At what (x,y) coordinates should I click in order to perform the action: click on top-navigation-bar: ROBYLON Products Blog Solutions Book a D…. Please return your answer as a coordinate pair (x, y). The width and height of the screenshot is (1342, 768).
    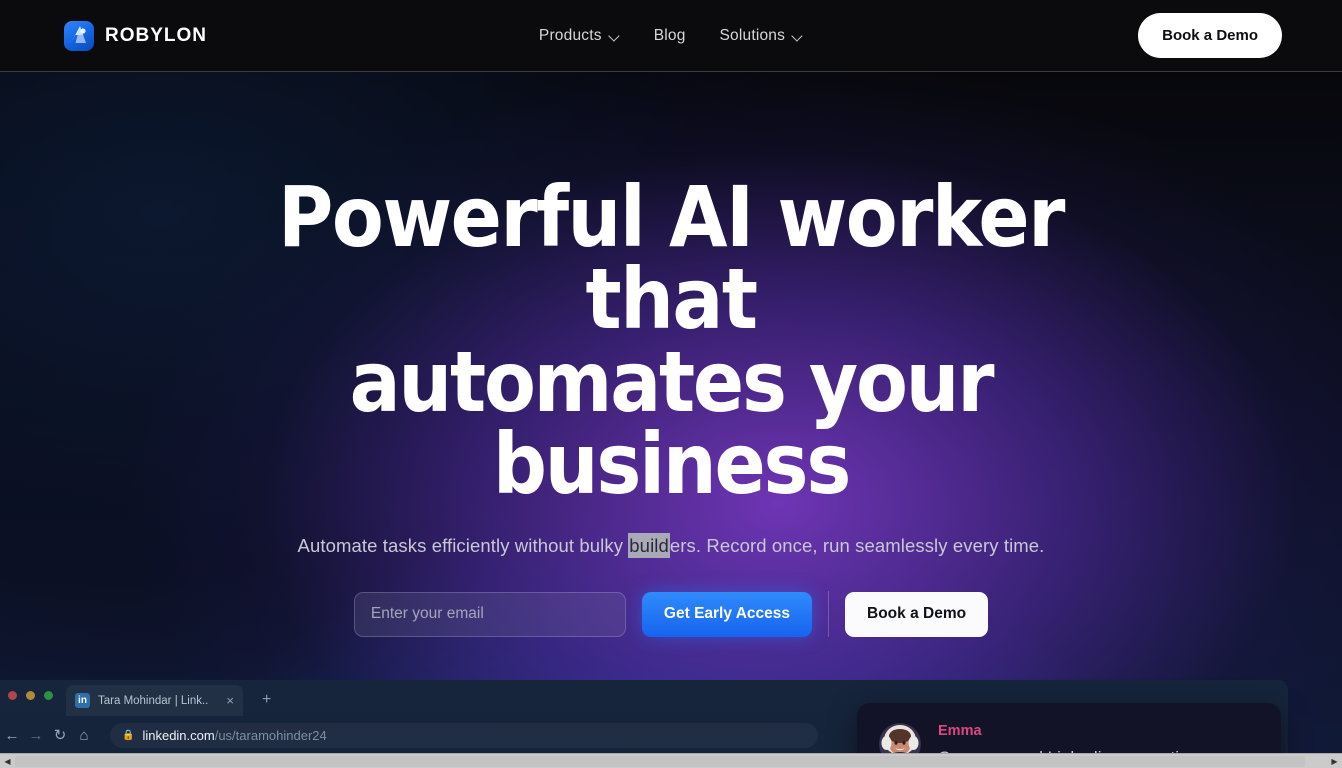
    Looking at the image, I should click on (671, 36).